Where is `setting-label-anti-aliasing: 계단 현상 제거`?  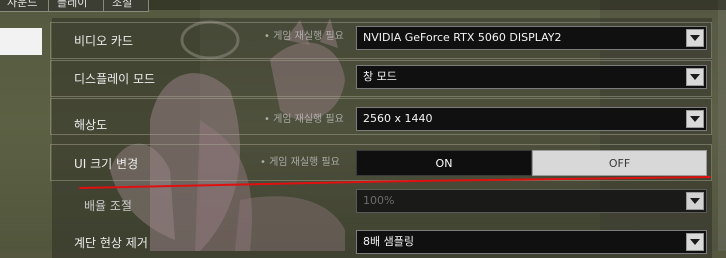 setting-label-anti-aliasing: 계단 현상 제거 is located at coordinates (111, 243).